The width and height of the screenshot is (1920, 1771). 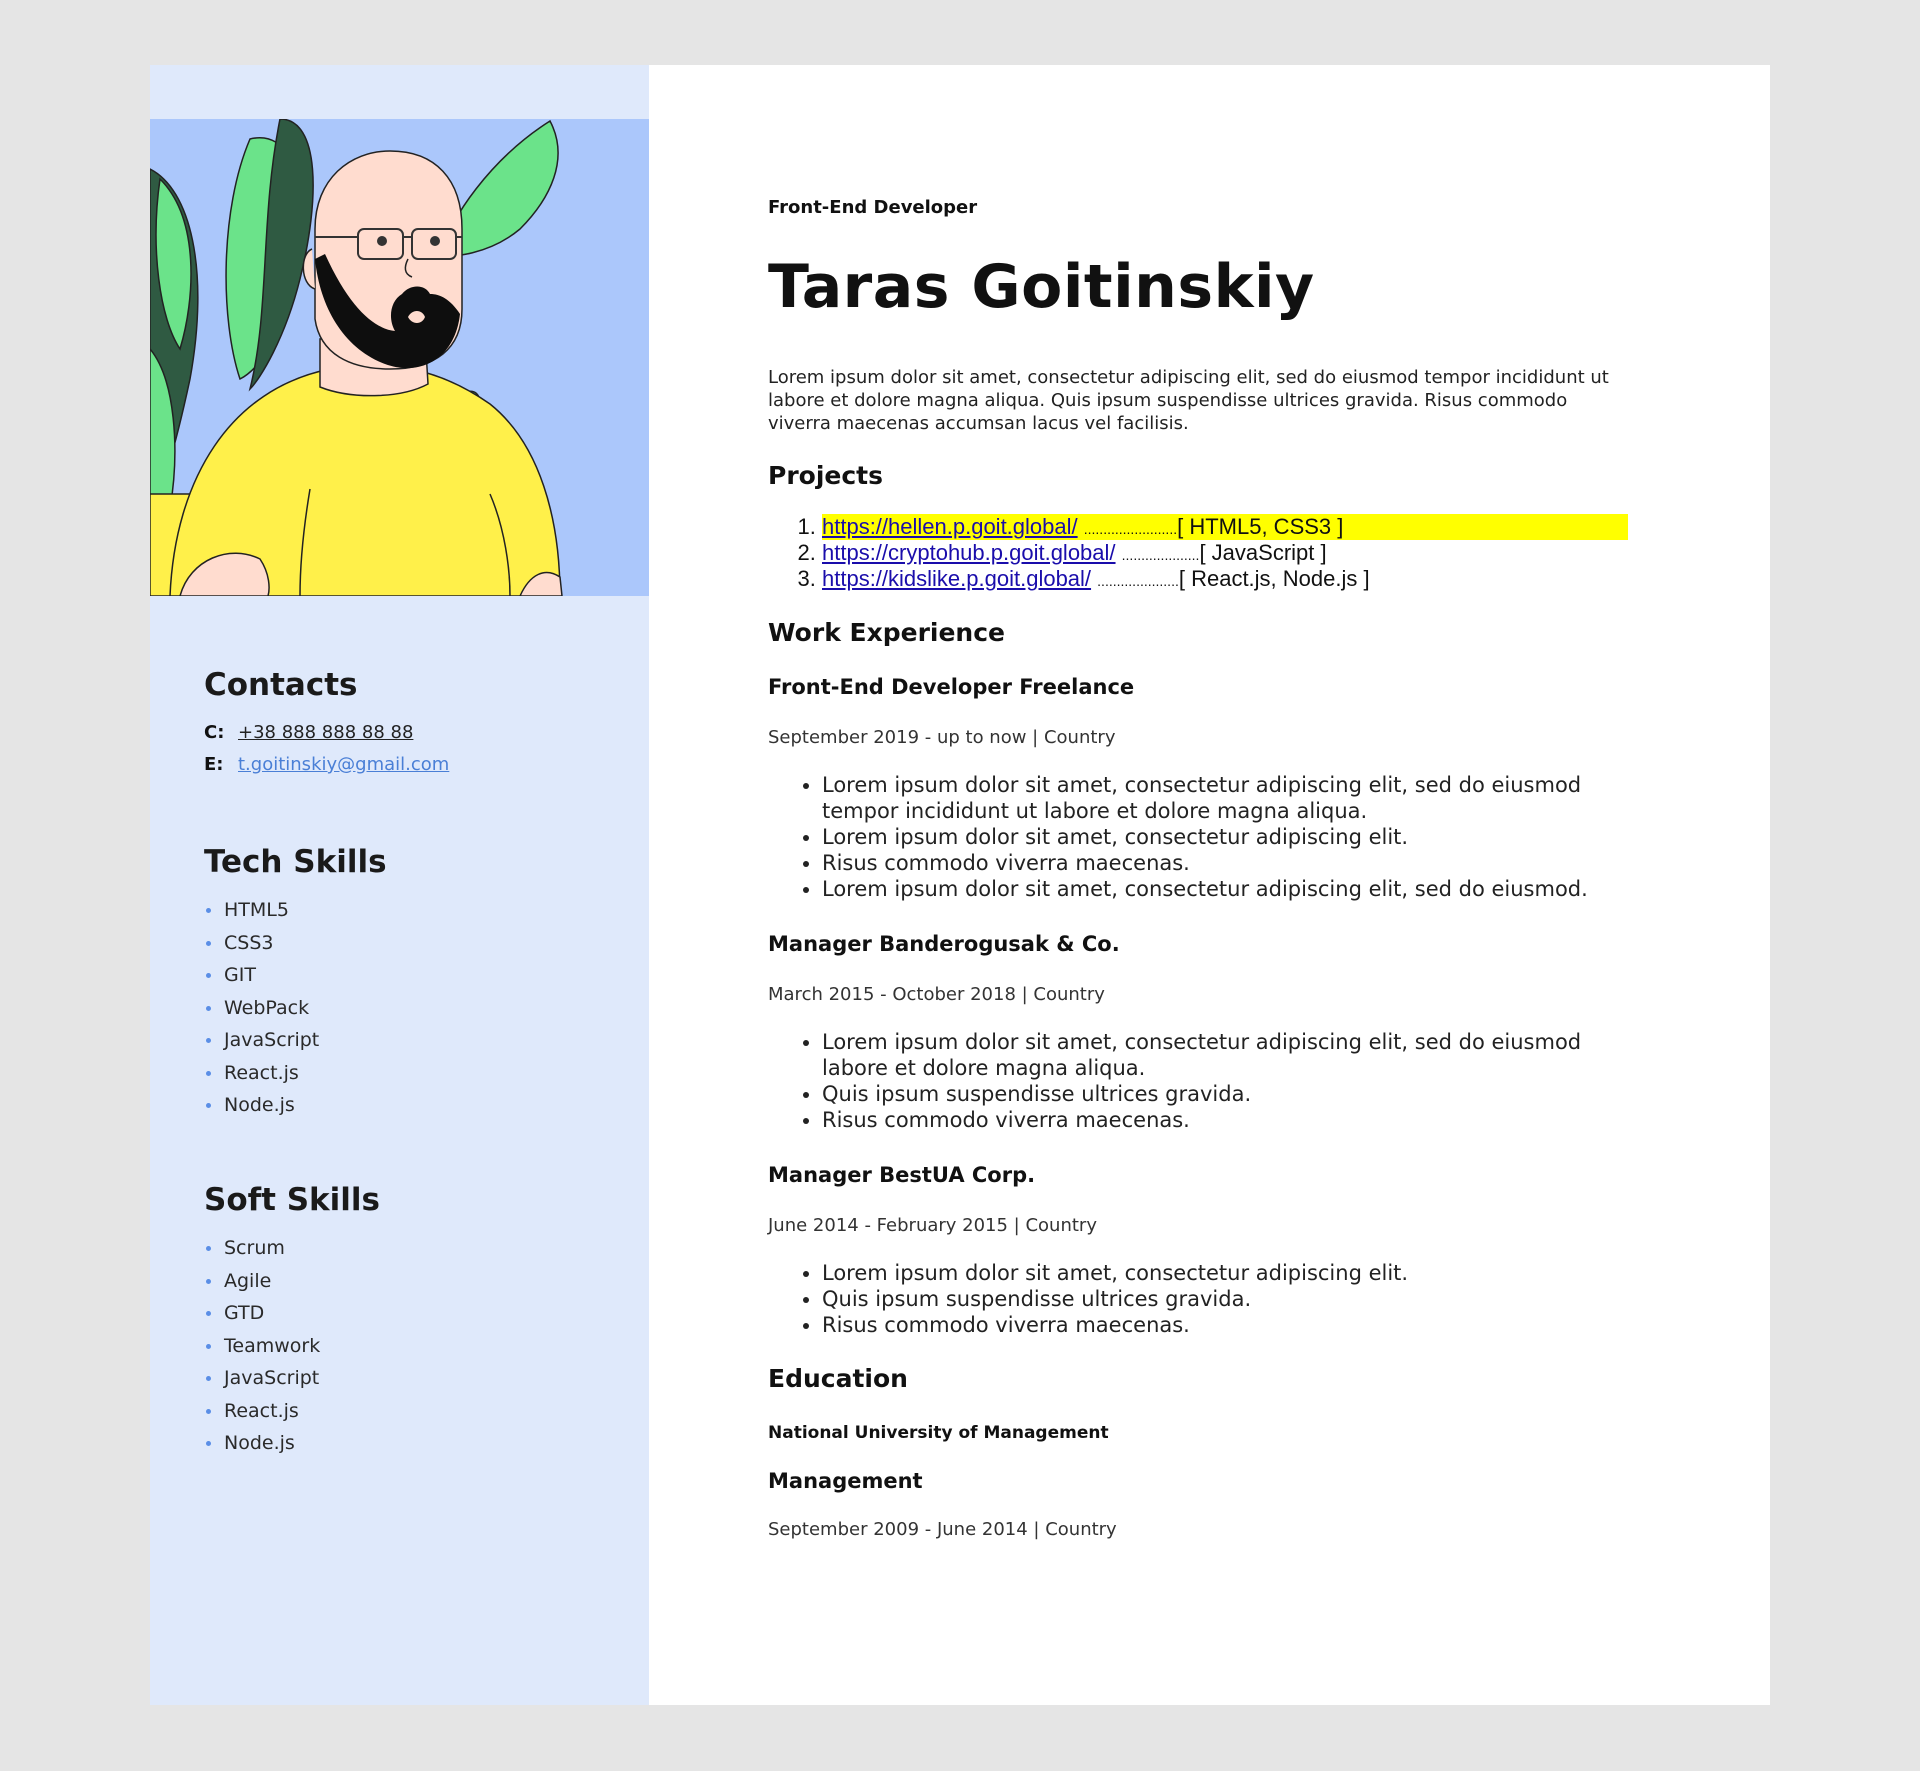 What do you see at coordinates (1263, 552) in the screenshot?
I see `project-tech: [ JavaScript ]` at bounding box center [1263, 552].